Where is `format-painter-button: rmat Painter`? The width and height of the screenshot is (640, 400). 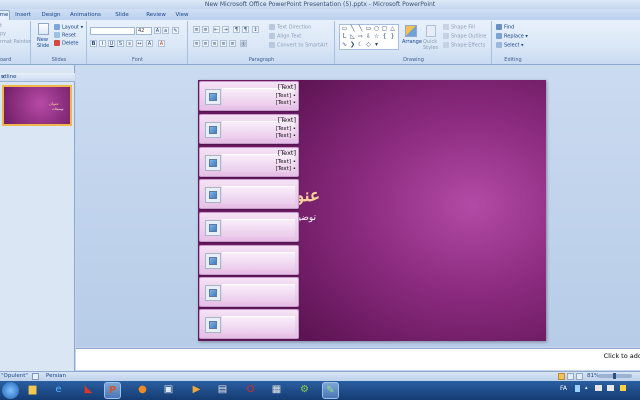 format-painter-button: rmat Painter is located at coordinates (15, 42).